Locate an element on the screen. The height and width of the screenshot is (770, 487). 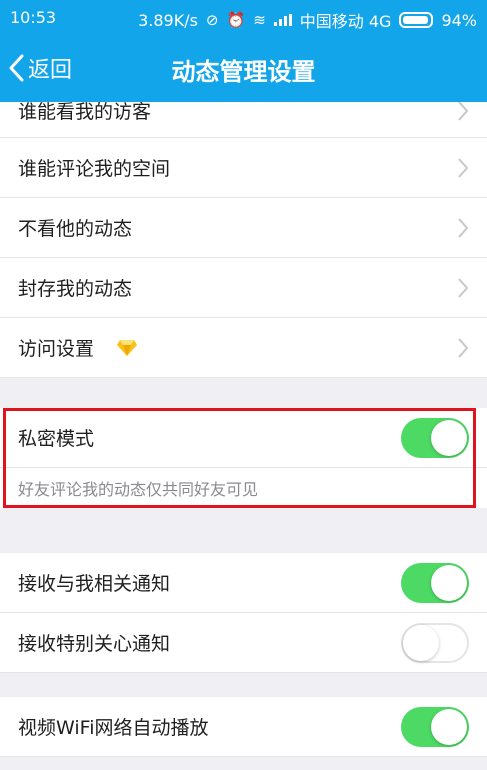
network-speed: 3.89K/s is located at coordinates (168, 20).